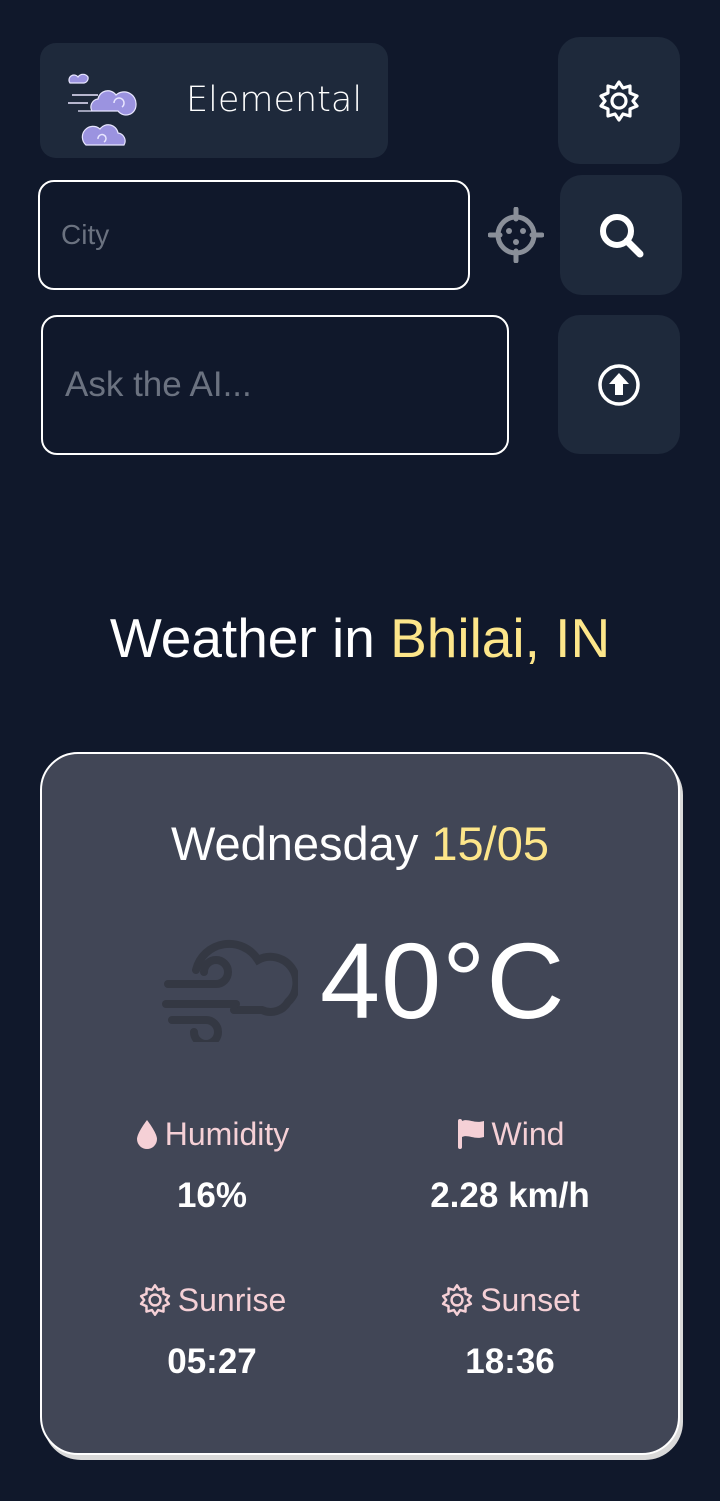 The width and height of the screenshot is (720, 1501). What do you see at coordinates (510, 1195) in the screenshot?
I see `wind-value: 2.28 km/h` at bounding box center [510, 1195].